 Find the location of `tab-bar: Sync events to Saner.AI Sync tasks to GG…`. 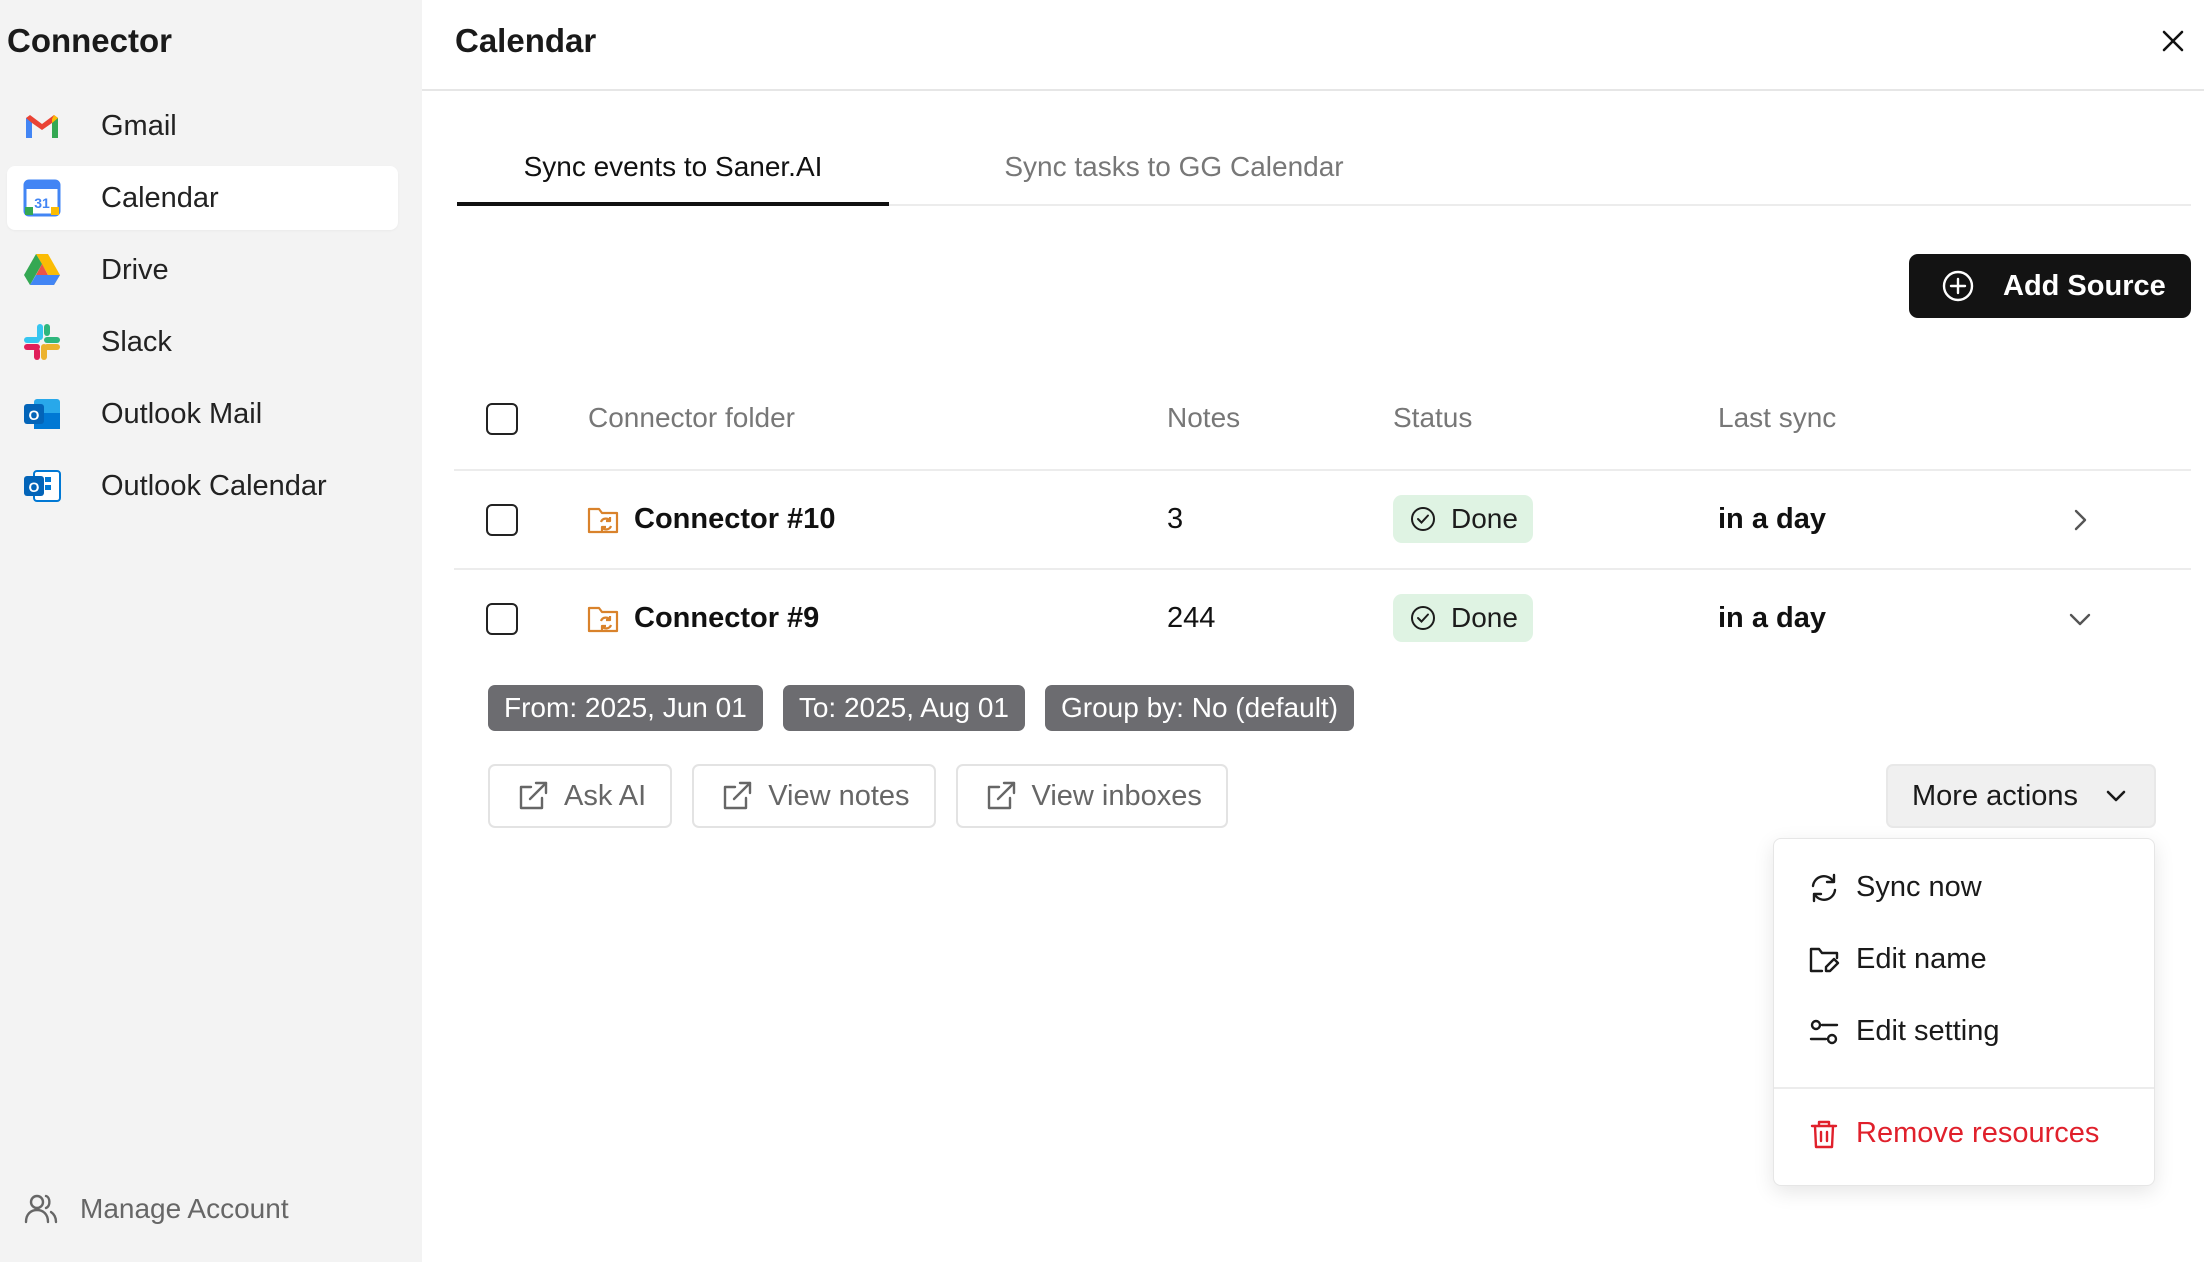

tab-bar: Sync events to Saner.AI Sync tasks to GG… is located at coordinates (1324, 174).